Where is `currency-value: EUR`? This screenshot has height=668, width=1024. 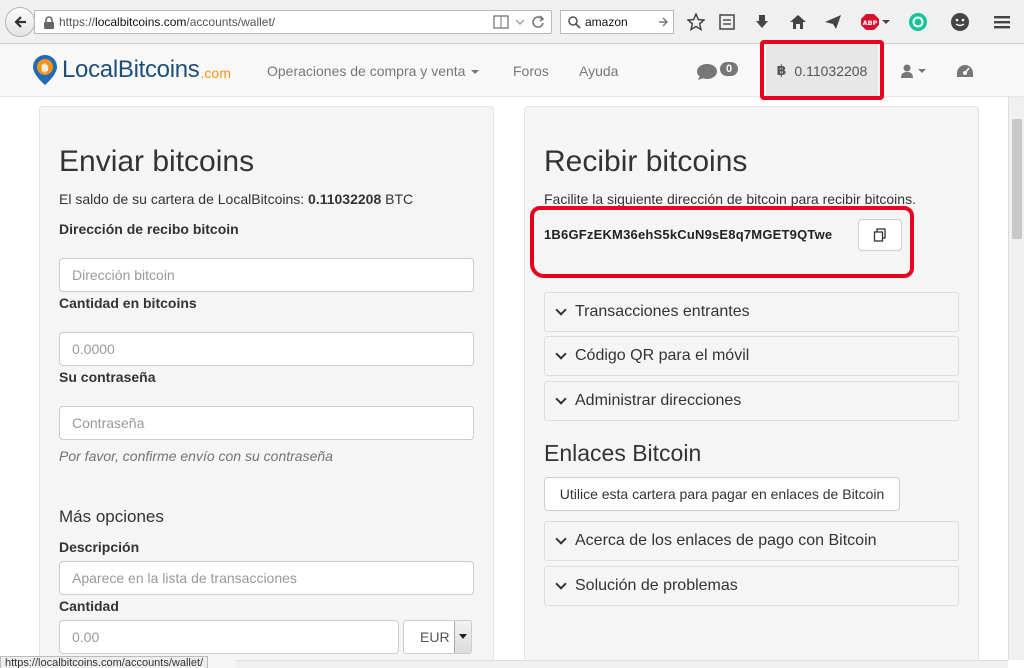
currency-value: EUR is located at coordinates (435, 637).